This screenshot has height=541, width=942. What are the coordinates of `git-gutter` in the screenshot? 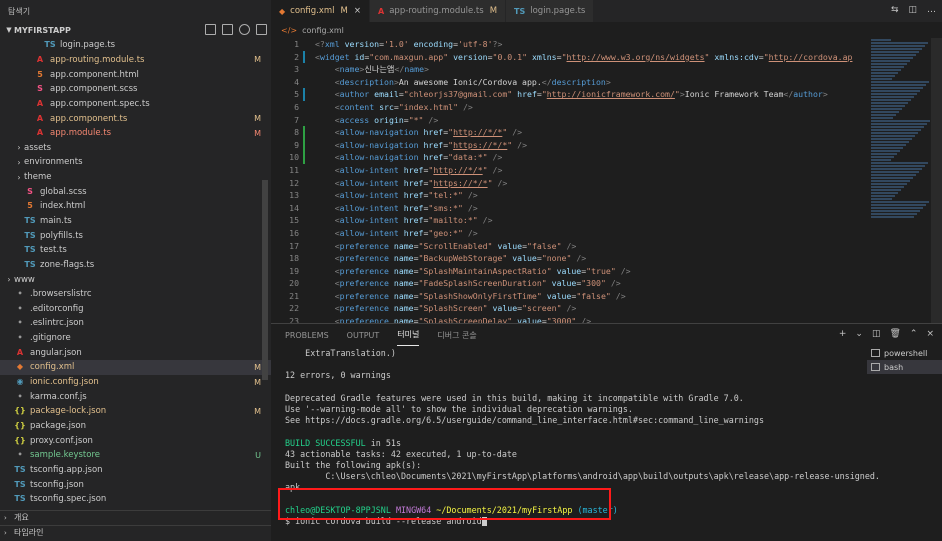 It's located at (306, 246).